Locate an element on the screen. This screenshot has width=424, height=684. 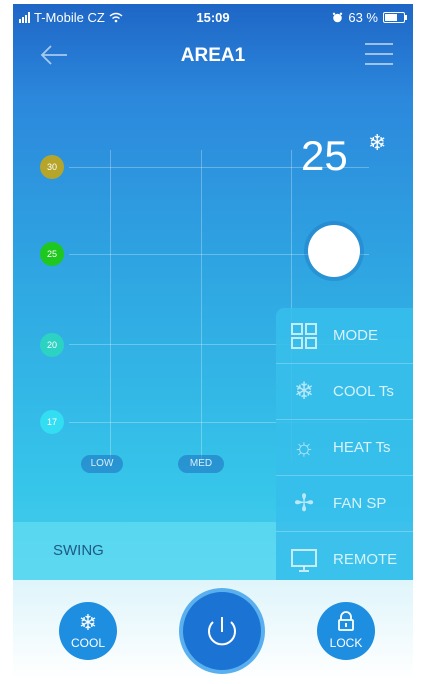
temperature-value: 25 is located at coordinates (324, 155).